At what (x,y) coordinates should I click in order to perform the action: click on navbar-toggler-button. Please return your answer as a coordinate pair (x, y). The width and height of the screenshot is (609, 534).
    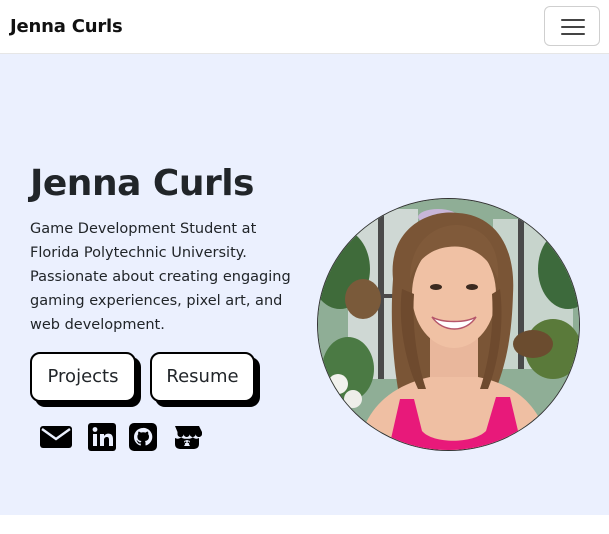
    Looking at the image, I should click on (572, 26).